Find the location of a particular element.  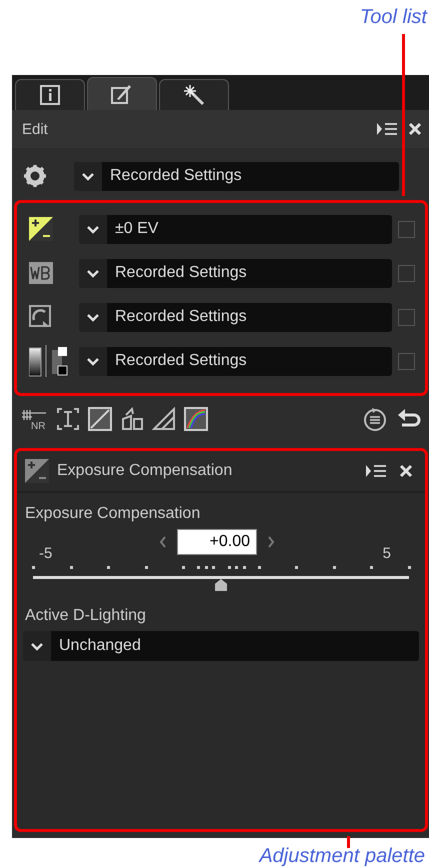

magic-wand-icon is located at coordinates (194, 95).